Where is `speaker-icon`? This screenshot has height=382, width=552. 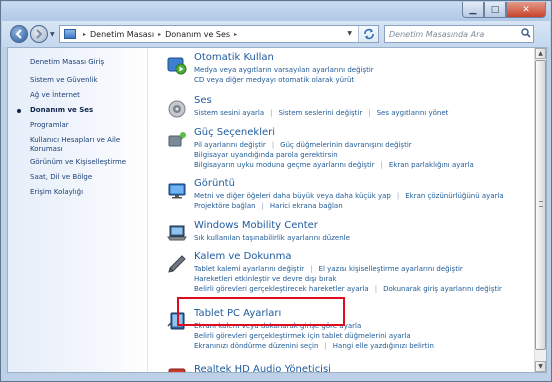
speaker-icon is located at coordinates (177, 108).